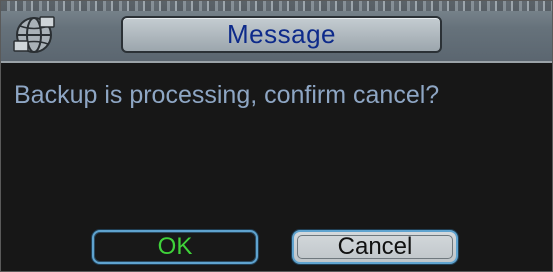  Describe the element at coordinates (34, 34) in the screenshot. I see `network-globe-icon` at that location.